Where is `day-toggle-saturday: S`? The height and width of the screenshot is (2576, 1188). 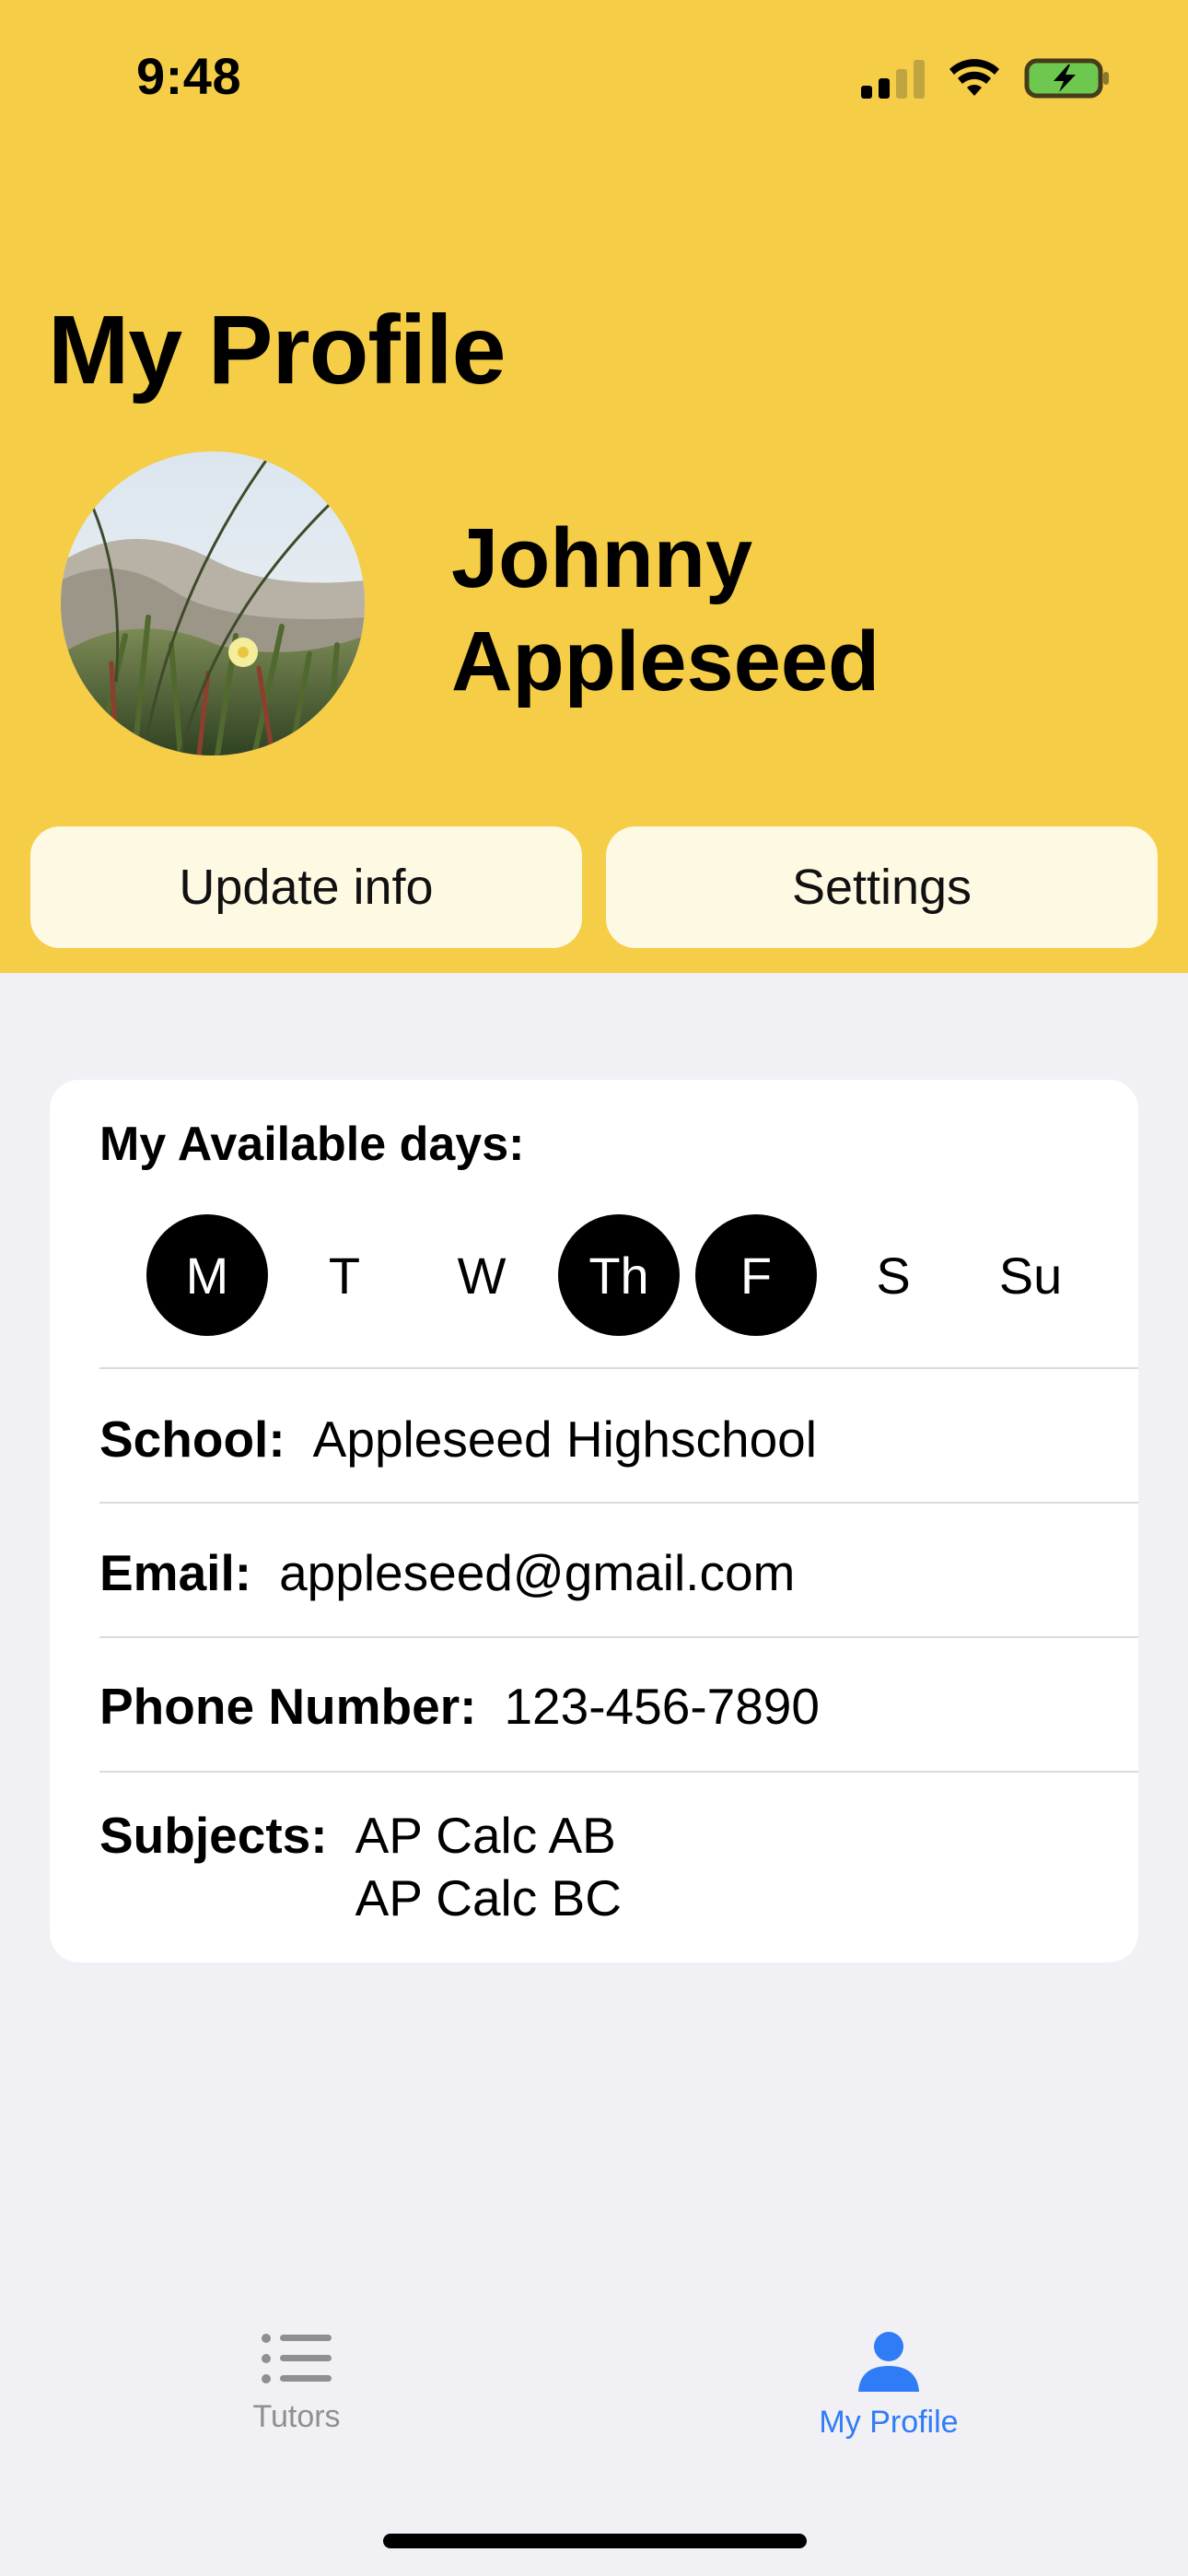 day-toggle-saturday: S is located at coordinates (893, 1275).